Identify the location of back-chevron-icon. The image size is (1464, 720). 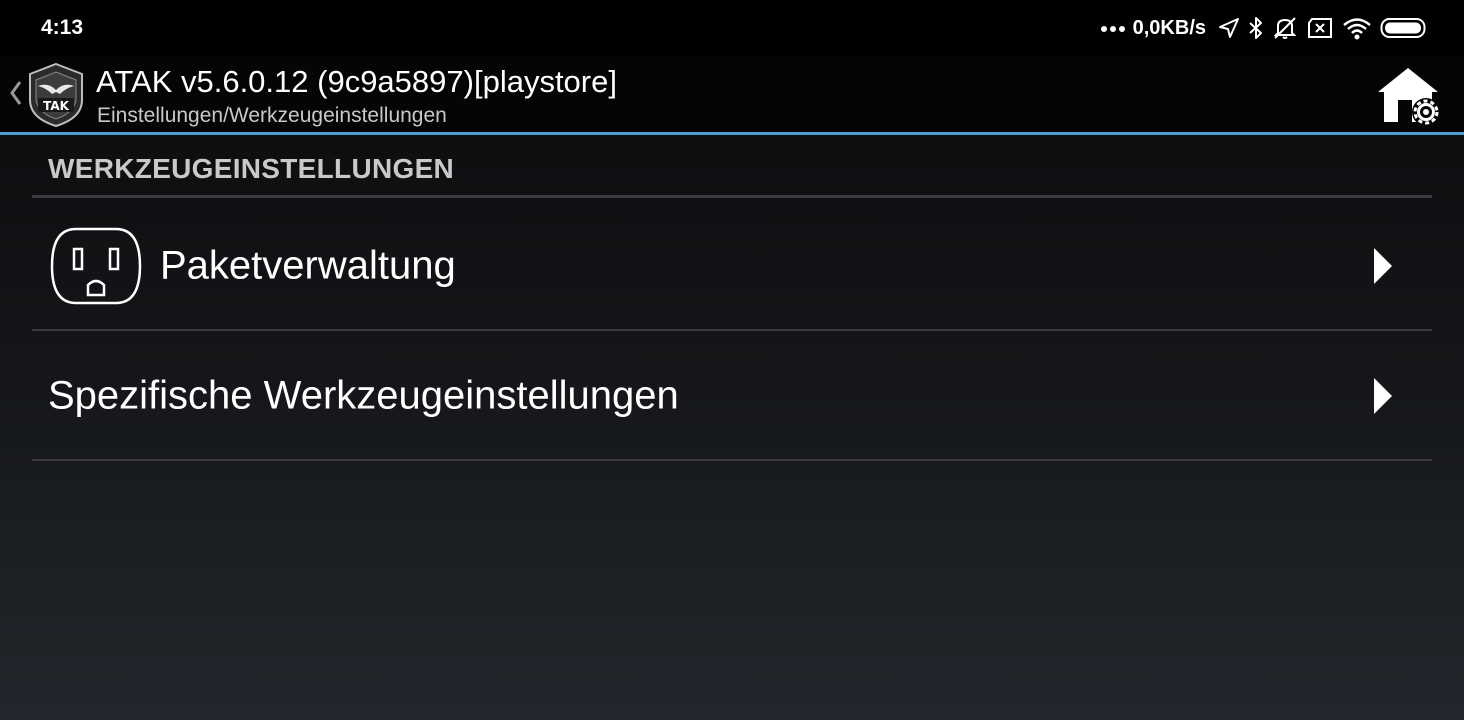
(15, 93).